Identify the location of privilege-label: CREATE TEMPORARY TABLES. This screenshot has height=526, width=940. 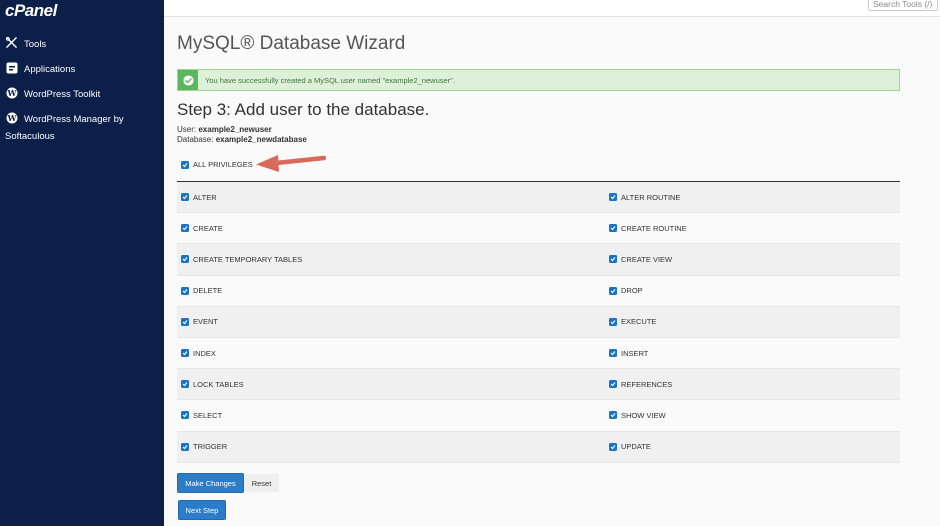
(248, 259).